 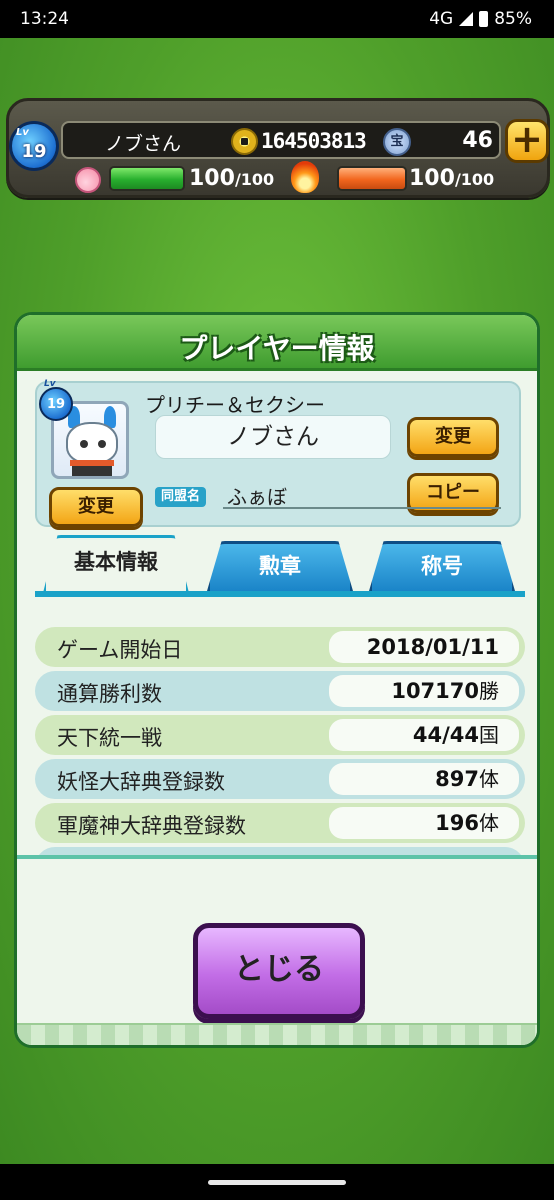 What do you see at coordinates (489, 735) in the screenshot?
I see `stat-unit: 国` at bounding box center [489, 735].